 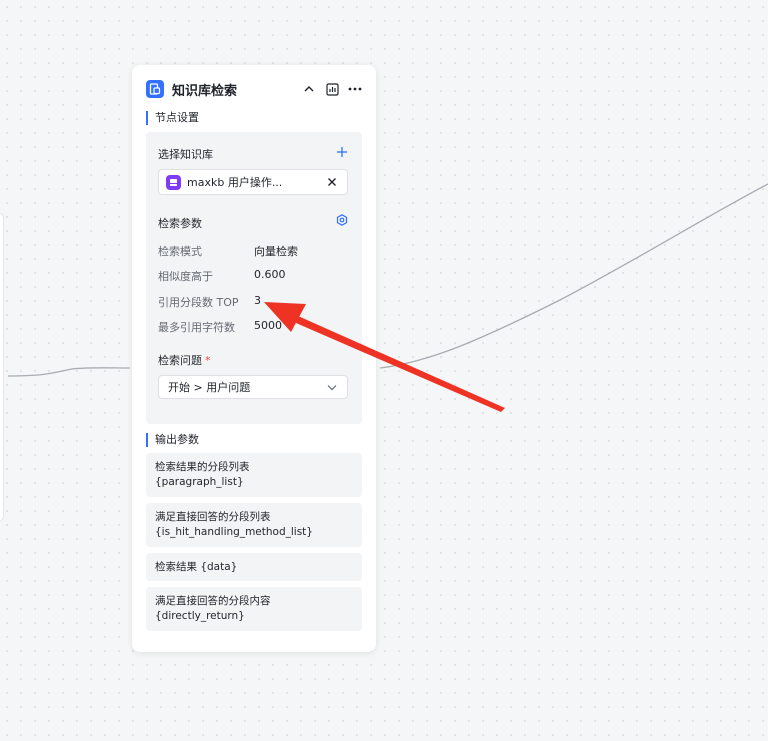 What do you see at coordinates (185, 276) in the screenshot?
I see `param-label-similarity: 相似度高于` at bounding box center [185, 276].